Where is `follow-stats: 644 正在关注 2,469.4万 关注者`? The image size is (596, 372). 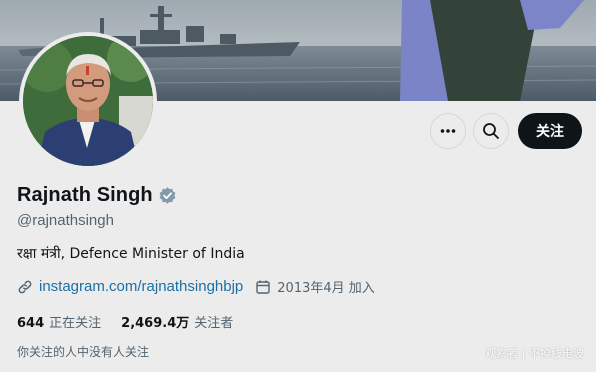
follow-stats: 644 正在关注 2,469.4万 关注者 is located at coordinates (125, 321).